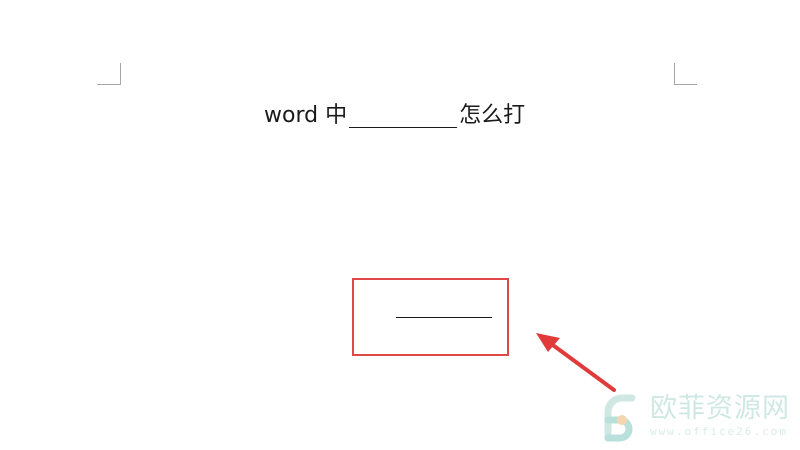 Image resolution: width=800 pixels, height=450 pixels. I want to click on heading-blank-underline, so click(403, 127).